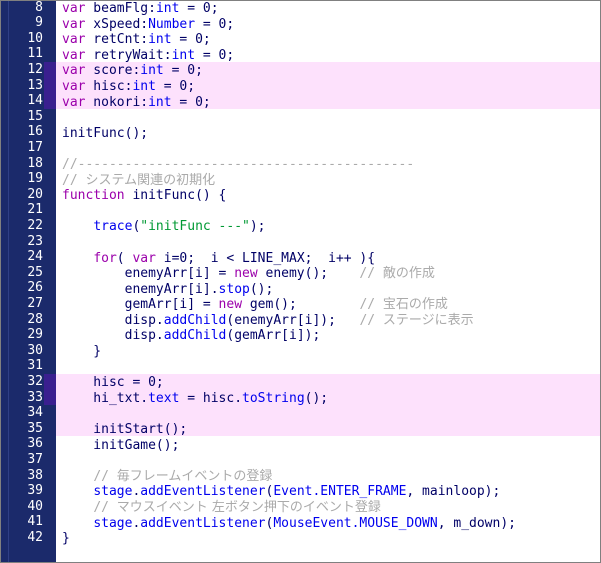 This screenshot has width=601, height=563. Describe the element at coordinates (35, 350) in the screenshot. I see `line-number: 30` at that location.